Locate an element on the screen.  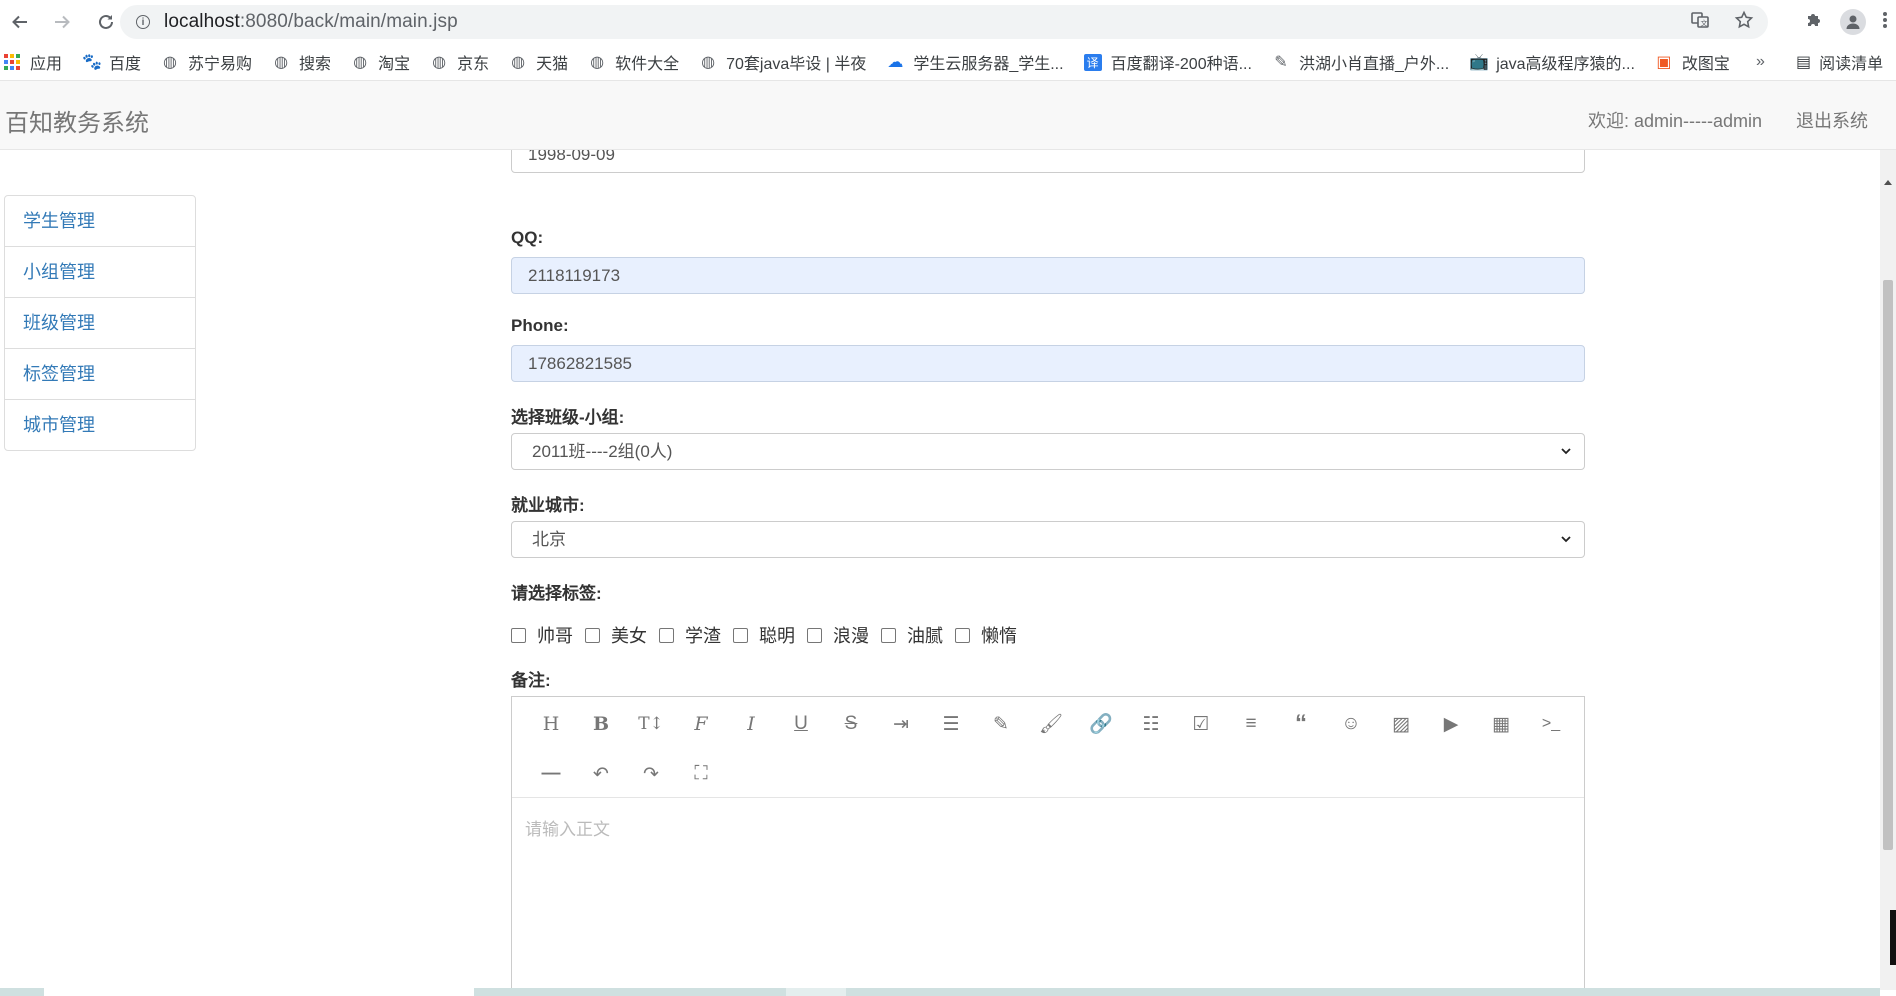
url-text: localhost:8080/back/main/main.jsp is located at coordinates (311, 22).